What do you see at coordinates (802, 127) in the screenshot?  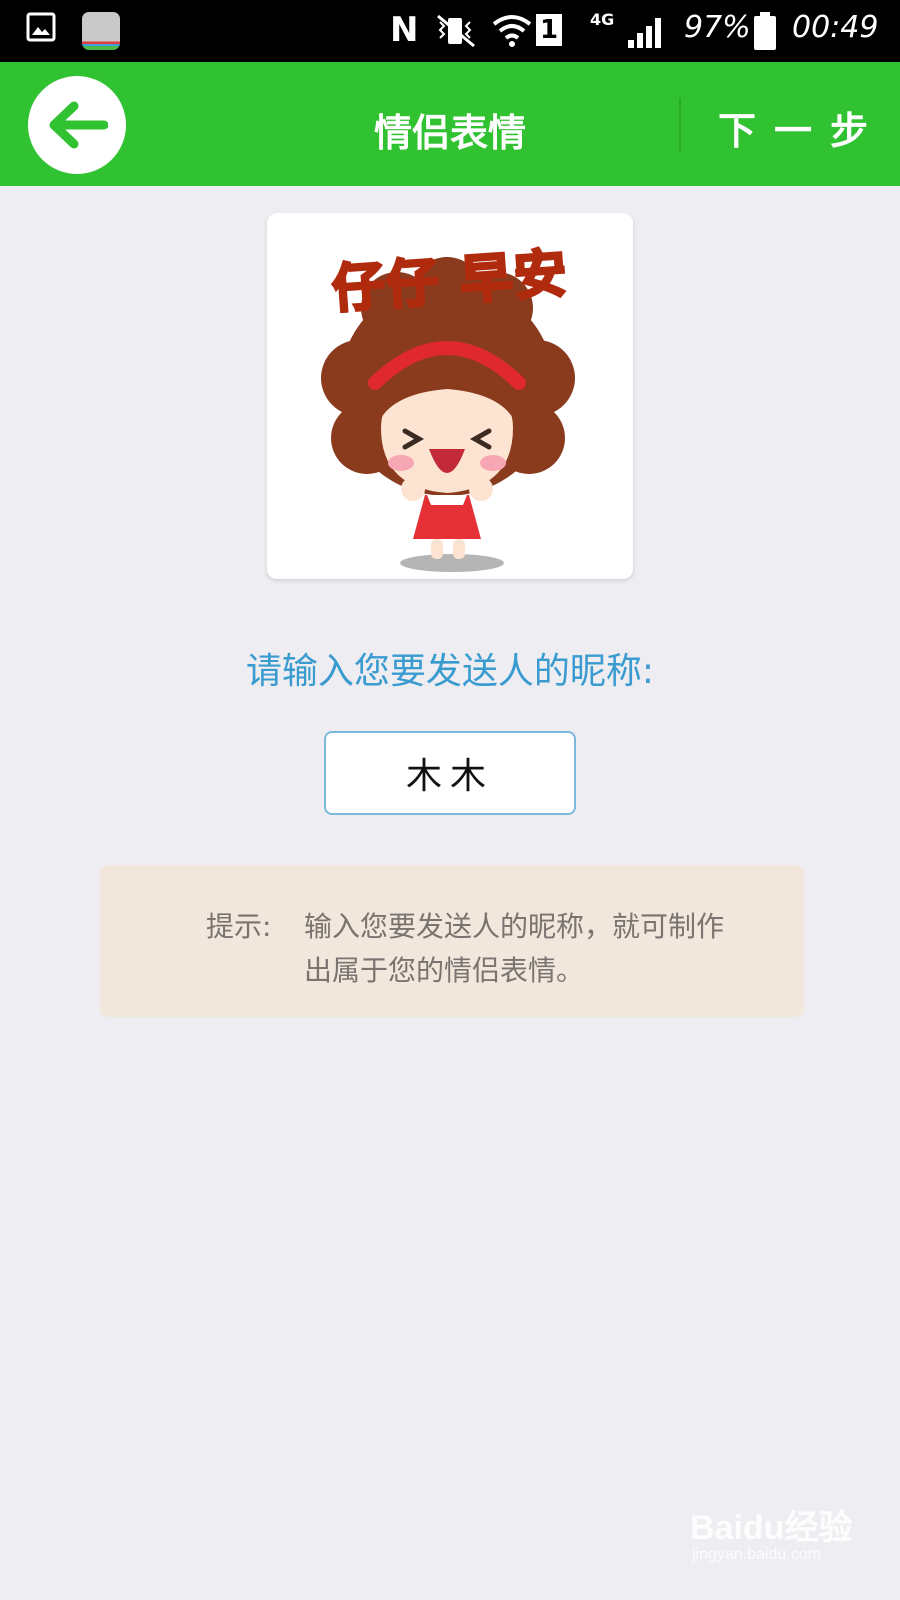 I see `next-step-button: 下一步` at bounding box center [802, 127].